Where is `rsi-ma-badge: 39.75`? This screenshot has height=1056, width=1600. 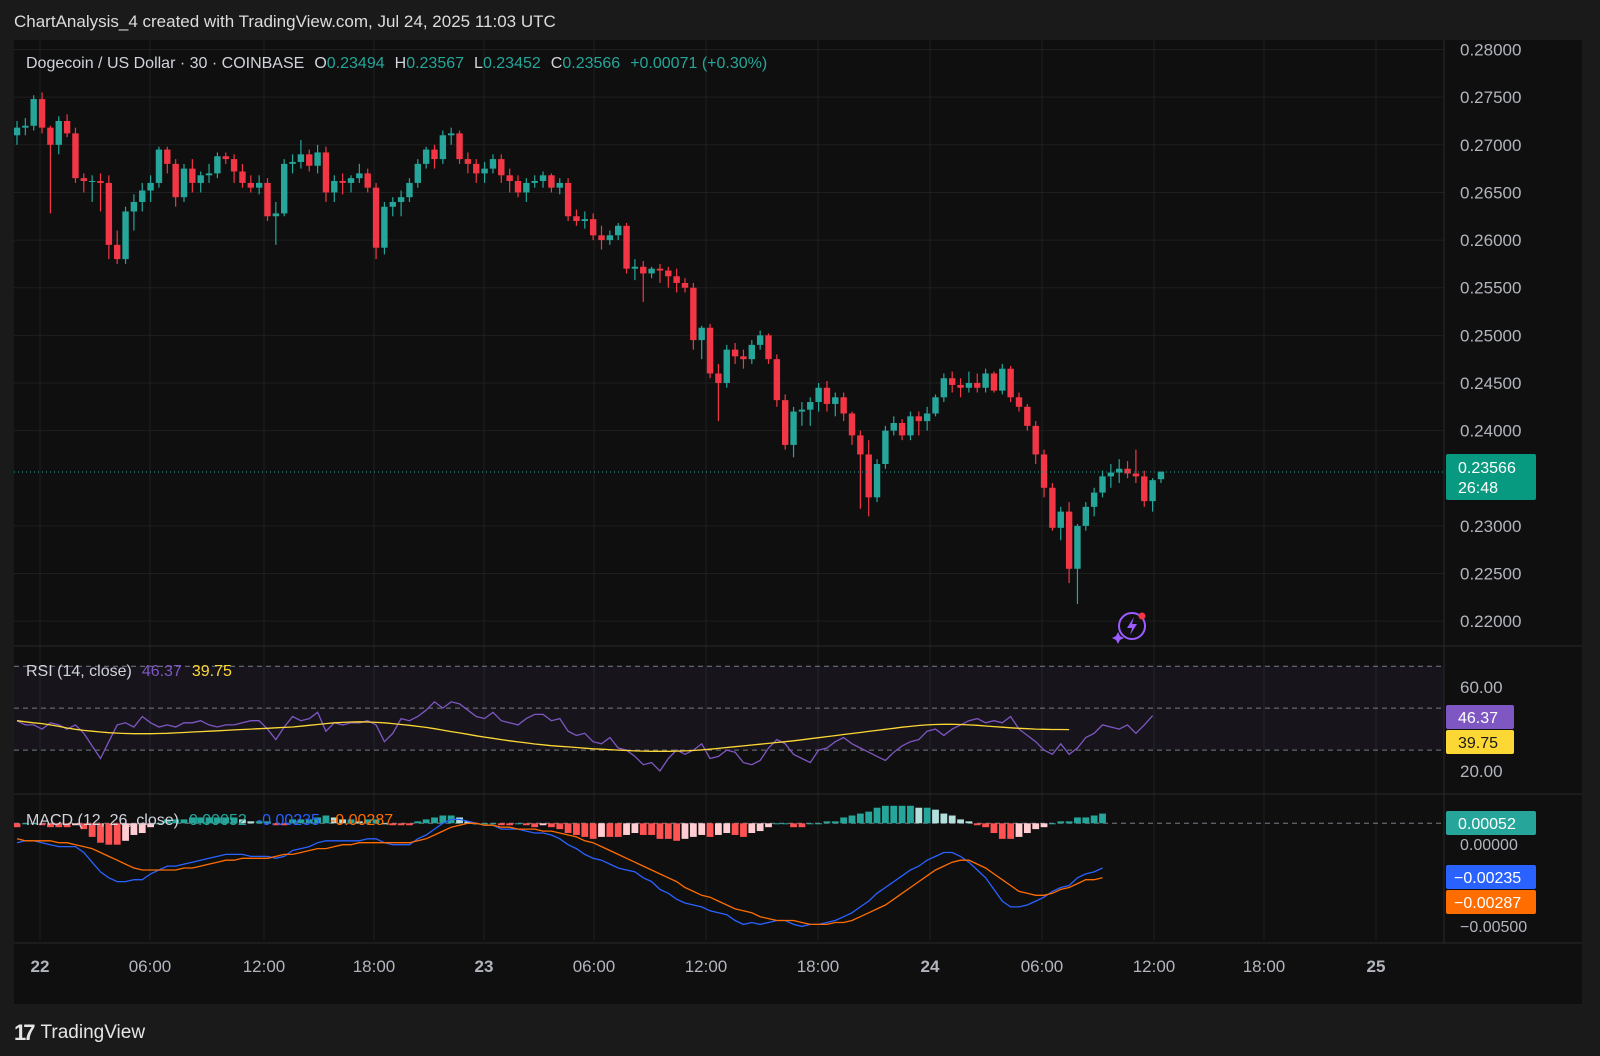 rsi-ma-badge: 39.75 is located at coordinates (1480, 742).